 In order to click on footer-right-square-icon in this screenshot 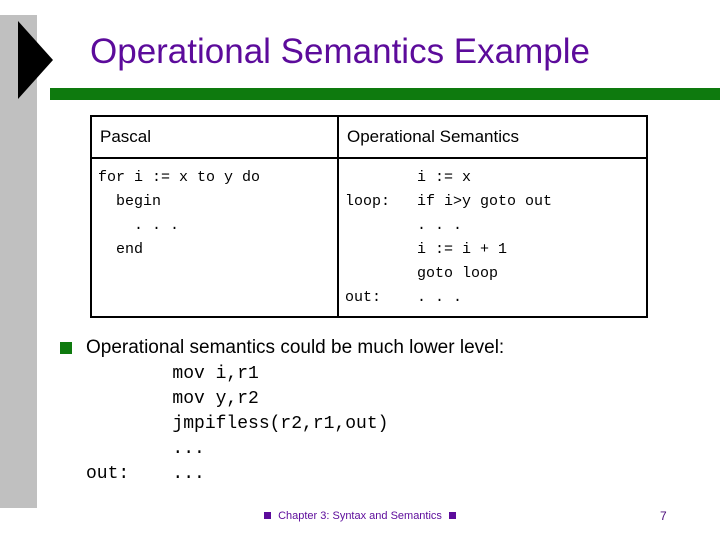, I will do `click(452, 515)`.